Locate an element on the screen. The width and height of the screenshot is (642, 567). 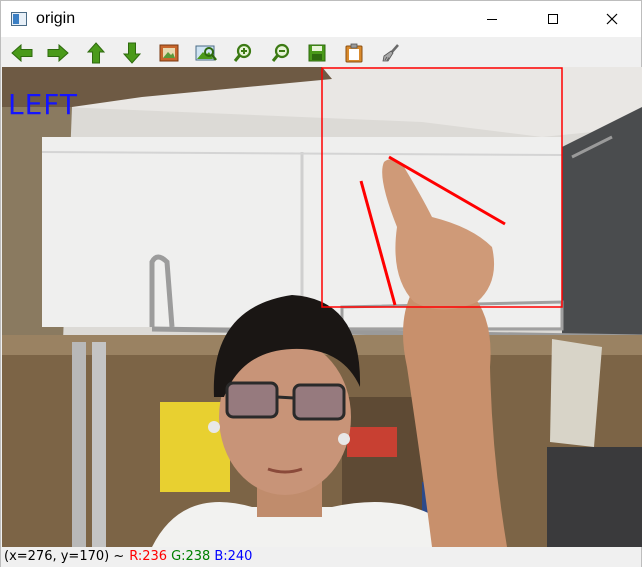
arrow-up-icon is located at coordinates (96, 53).